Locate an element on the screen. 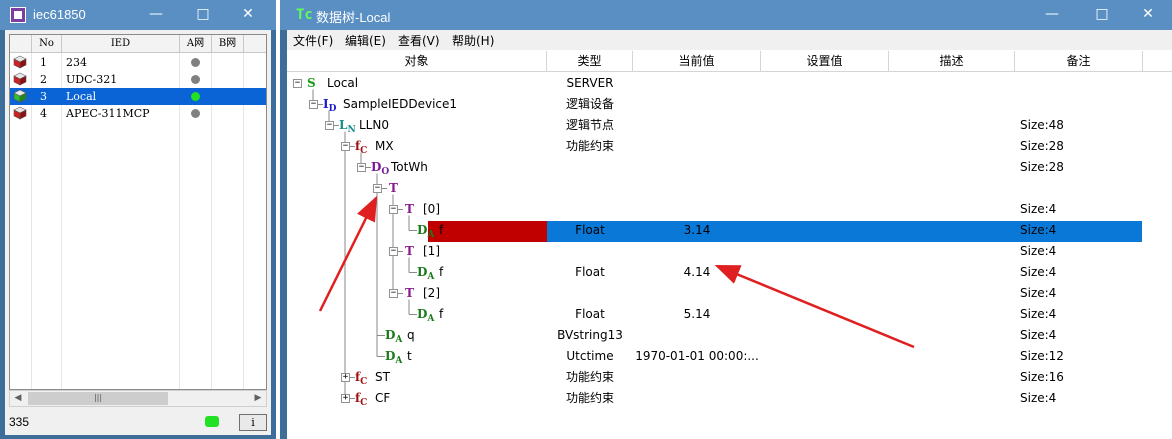  node-type-icon: LN is located at coordinates (347, 126).